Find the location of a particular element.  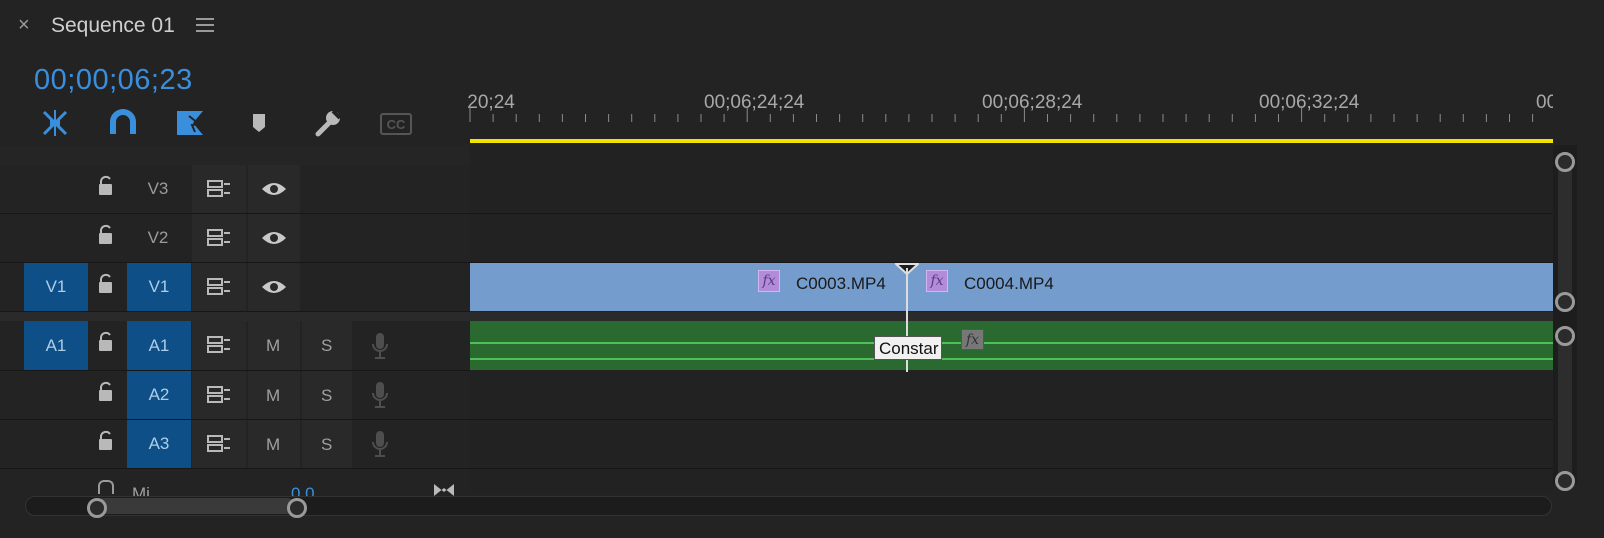

track-label-a3: A3 is located at coordinates (159, 444).